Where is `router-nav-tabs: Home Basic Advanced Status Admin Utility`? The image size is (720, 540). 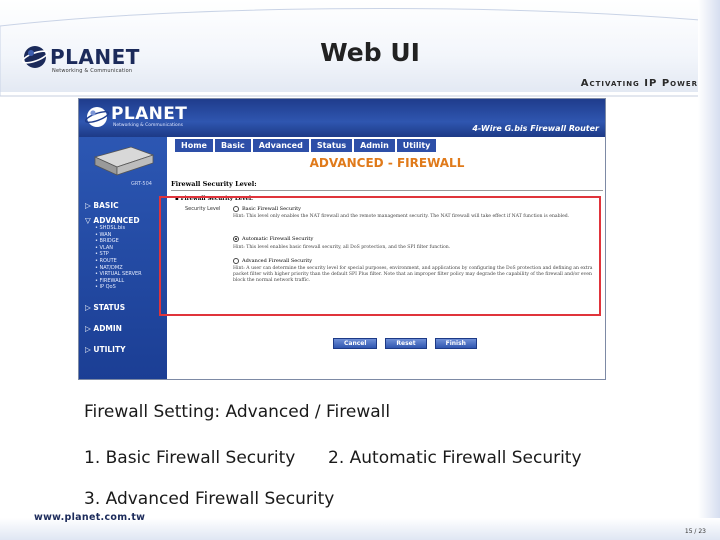
router-nav-tabs: Home Basic Advanced Status Admin Utility is located at coordinates (306, 145).